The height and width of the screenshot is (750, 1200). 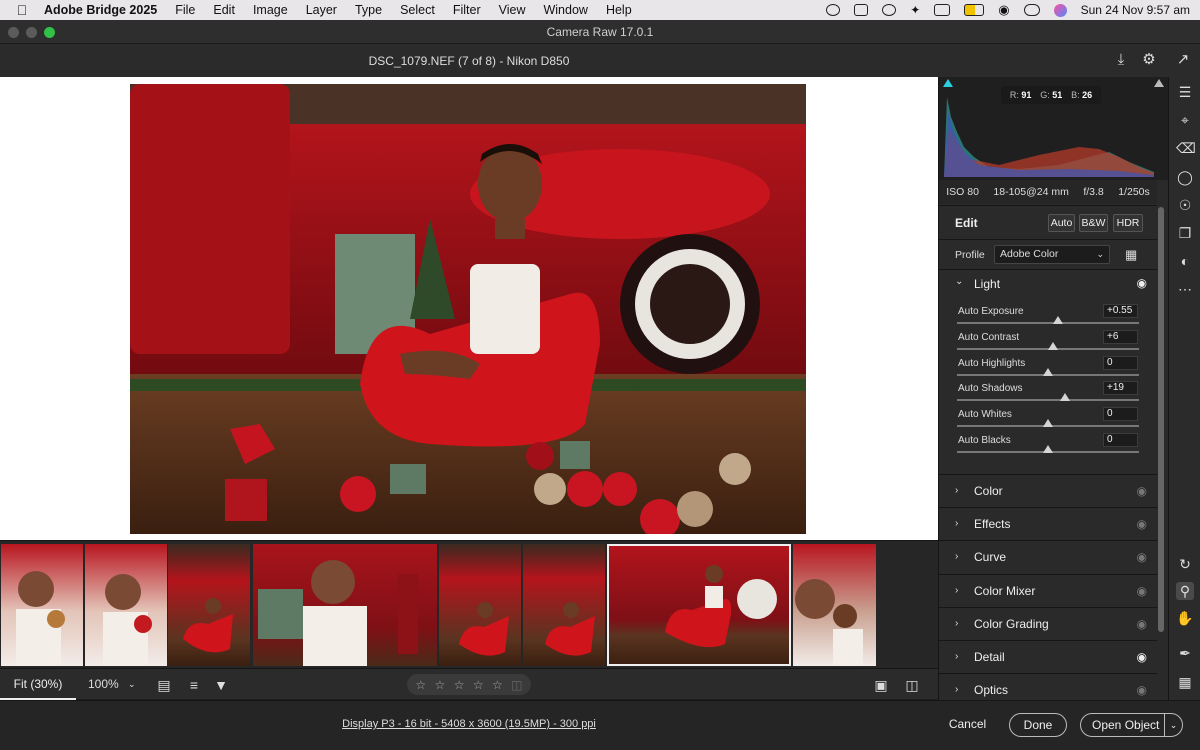 I want to click on profile-select: Adobe Color ⌄, so click(x=1052, y=254).